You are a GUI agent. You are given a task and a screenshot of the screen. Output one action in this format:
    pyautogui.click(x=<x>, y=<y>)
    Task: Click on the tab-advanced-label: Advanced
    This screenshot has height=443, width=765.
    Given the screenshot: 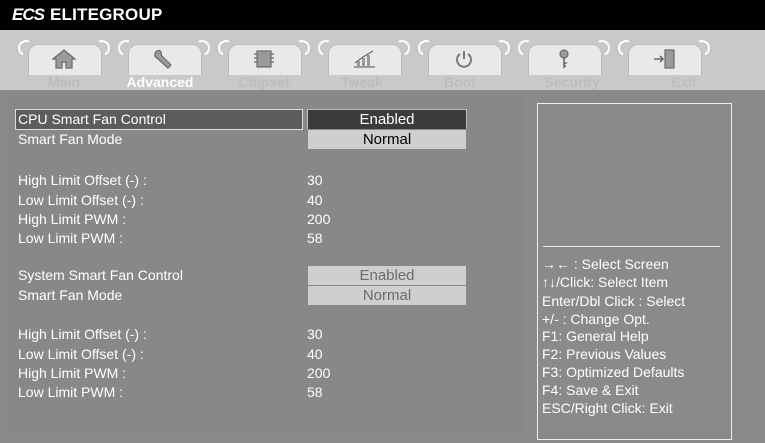 What is the action you would take?
    pyautogui.click(x=160, y=82)
    